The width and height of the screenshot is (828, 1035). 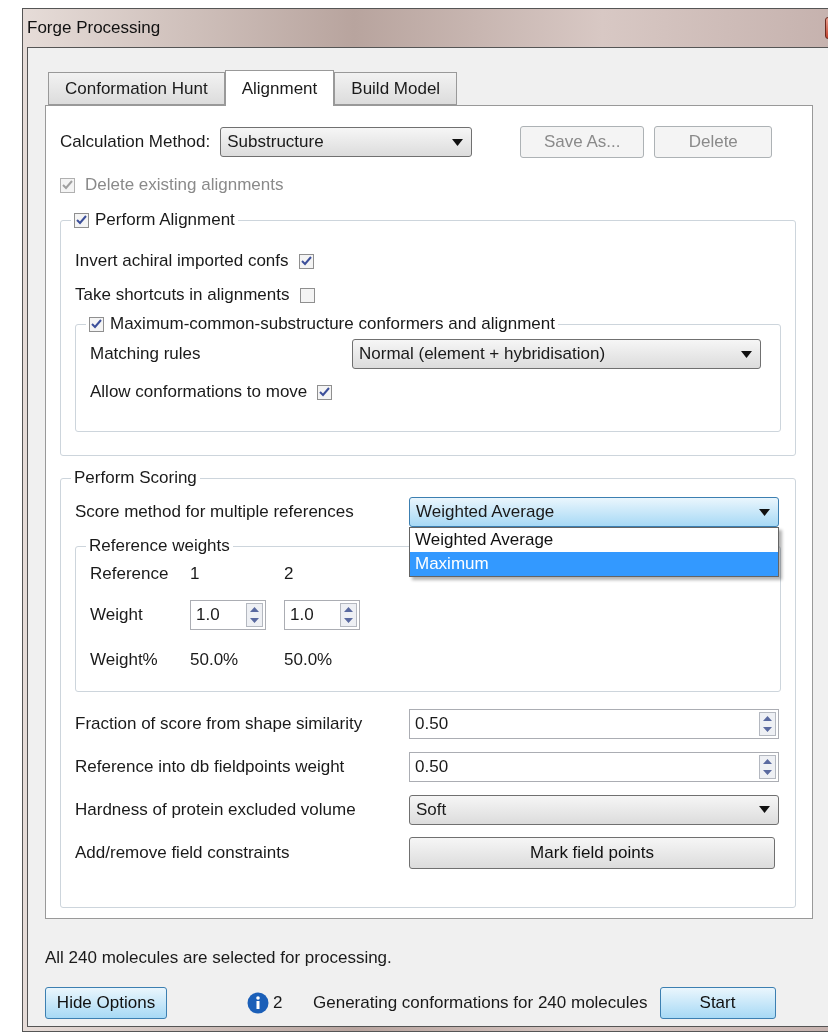 I want to click on field-label: Add/remove field constraints, so click(x=183, y=852).